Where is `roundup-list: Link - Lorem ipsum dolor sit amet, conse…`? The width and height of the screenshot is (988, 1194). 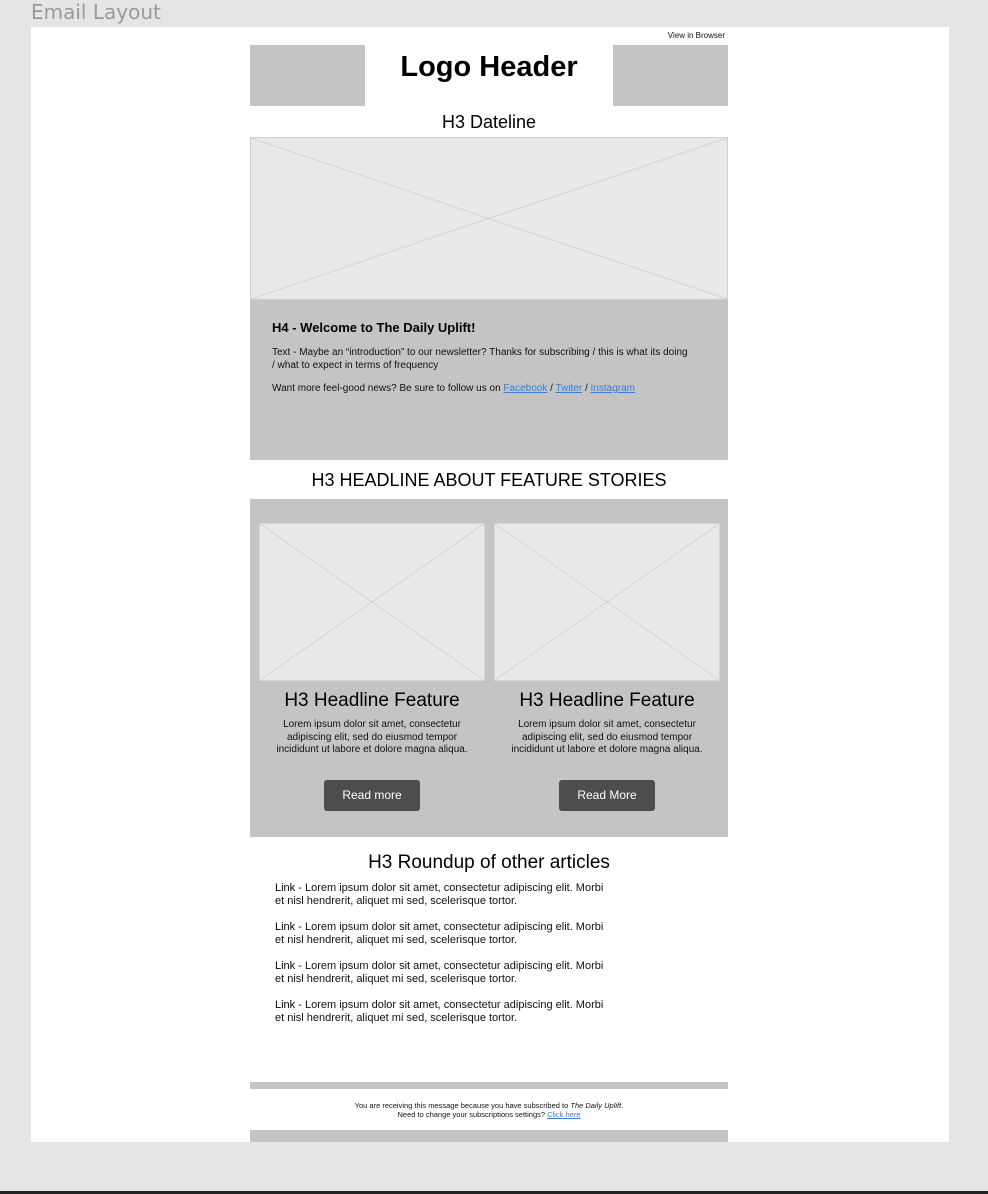
roundup-list: Link - Lorem ipsum dolor sit amet, conse… is located at coordinates (489, 960).